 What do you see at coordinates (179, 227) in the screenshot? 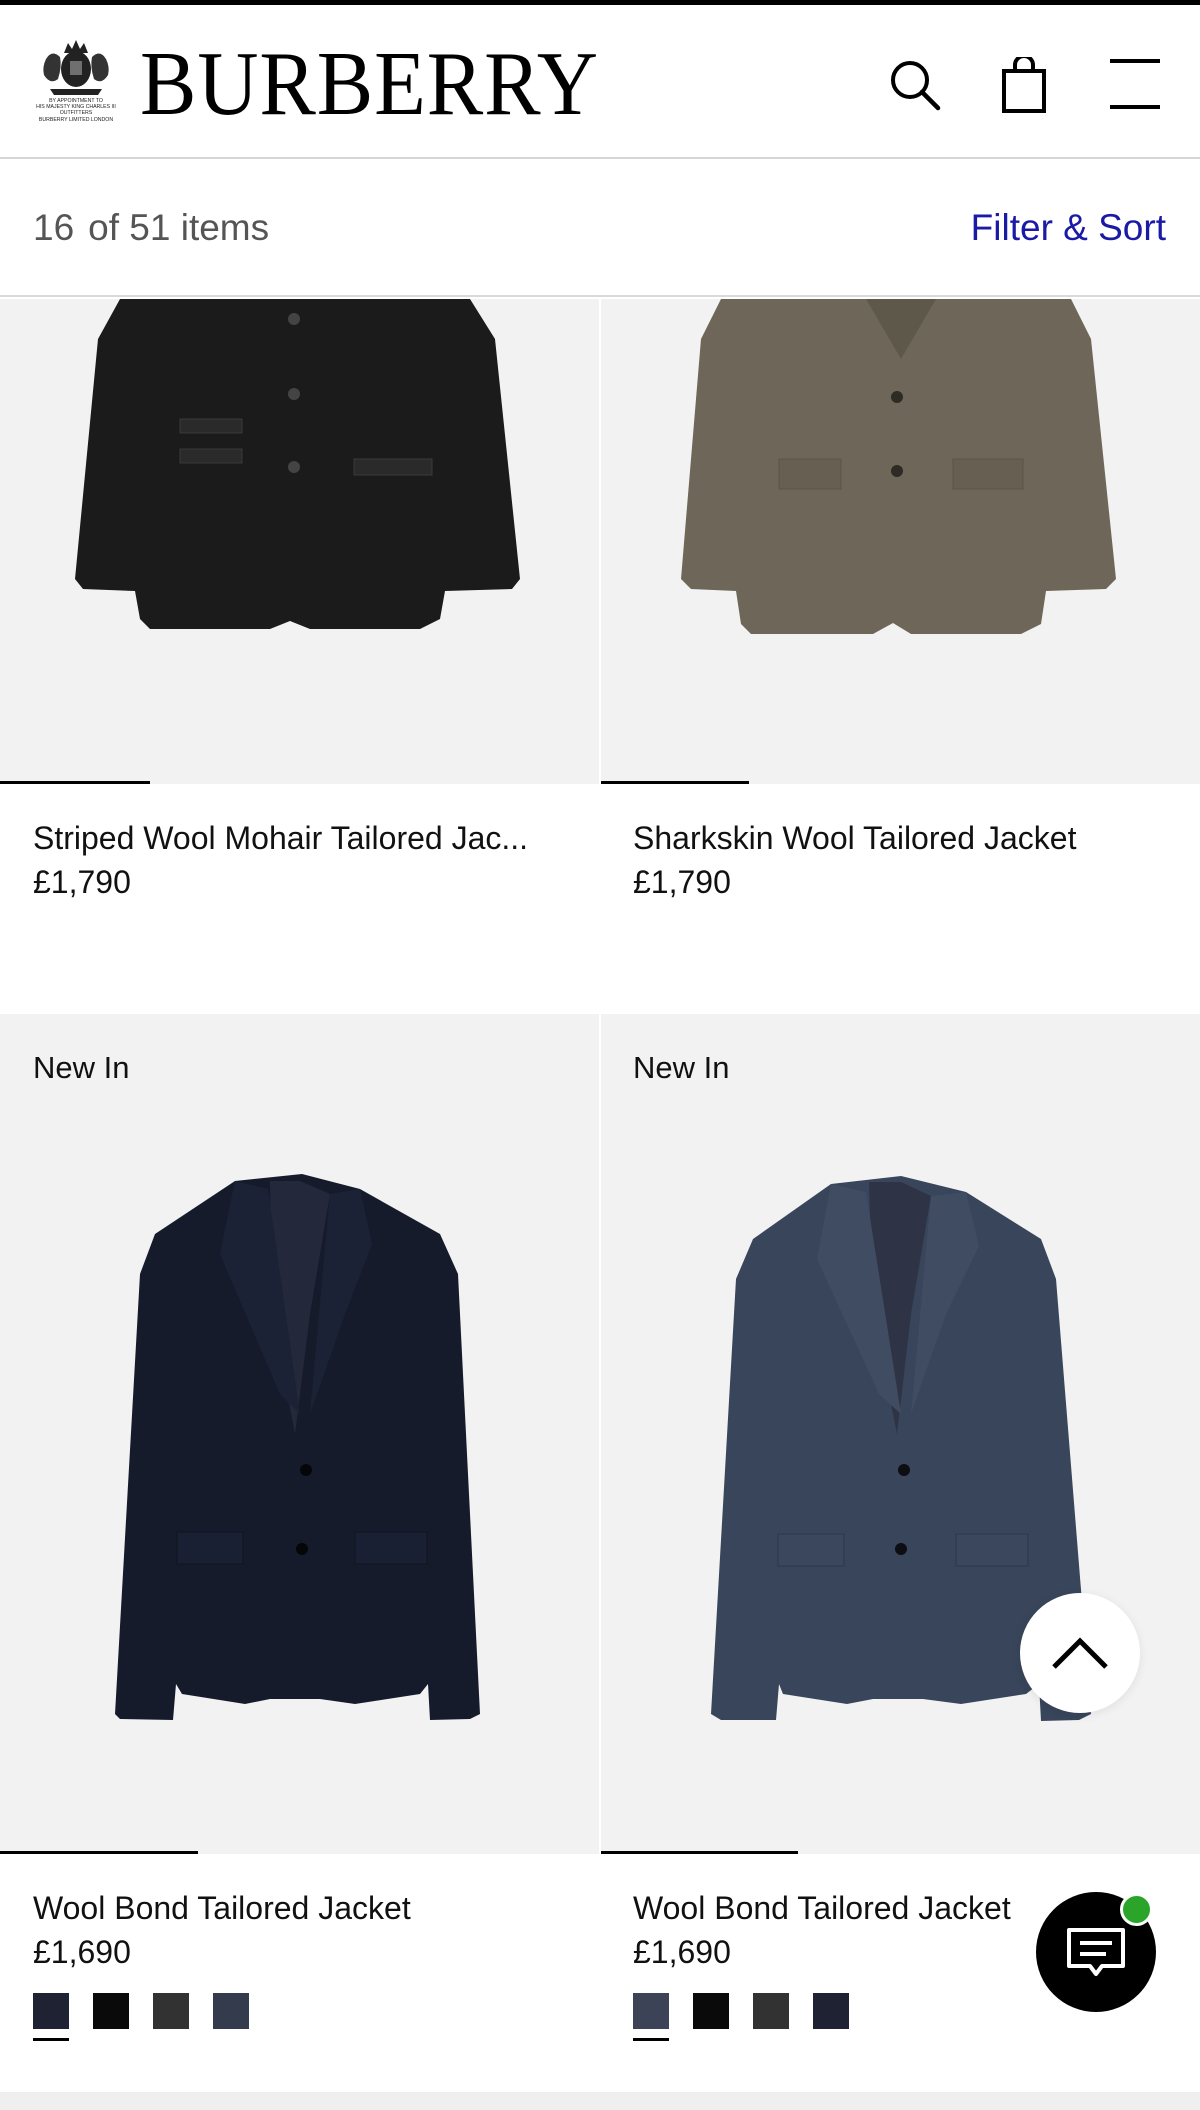
I see `results-total: of 51 items` at bounding box center [179, 227].